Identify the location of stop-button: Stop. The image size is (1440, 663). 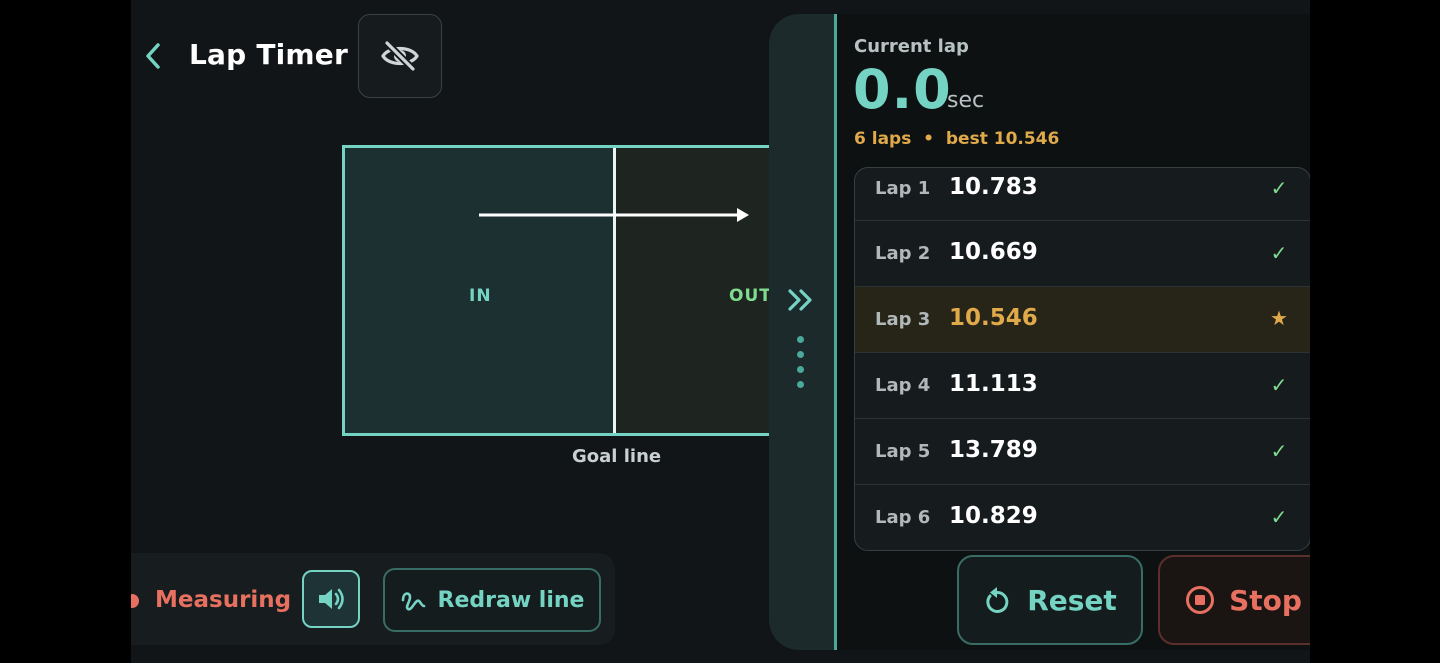
(1234, 600).